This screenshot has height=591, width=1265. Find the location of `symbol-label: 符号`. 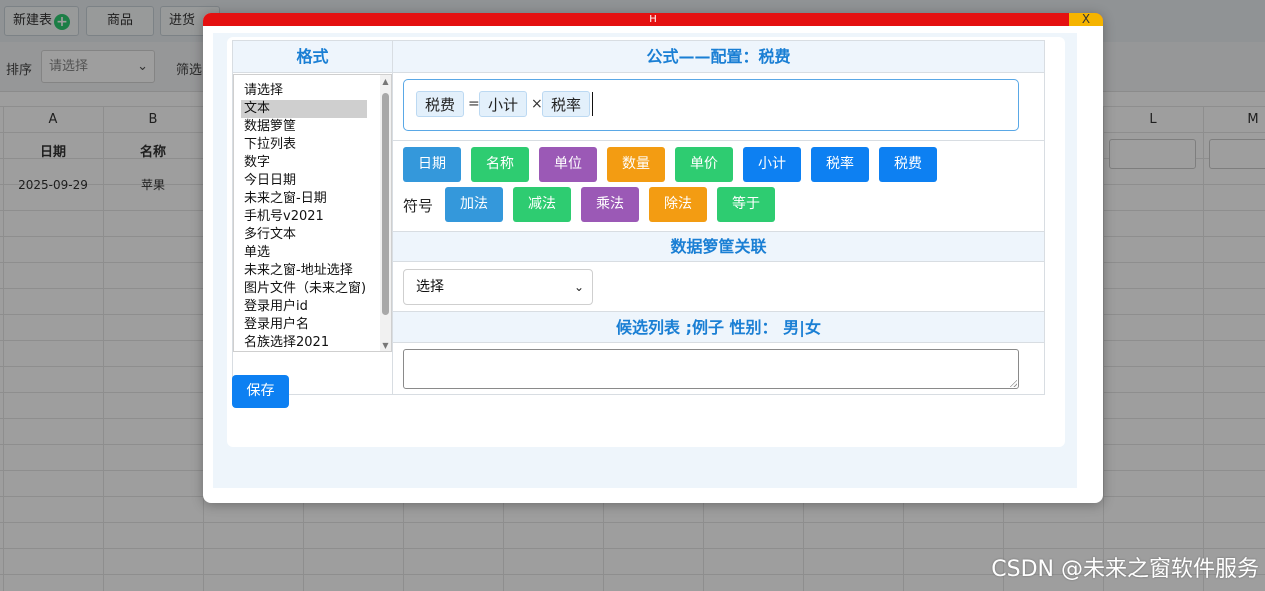

symbol-label: 符号 is located at coordinates (418, 206).